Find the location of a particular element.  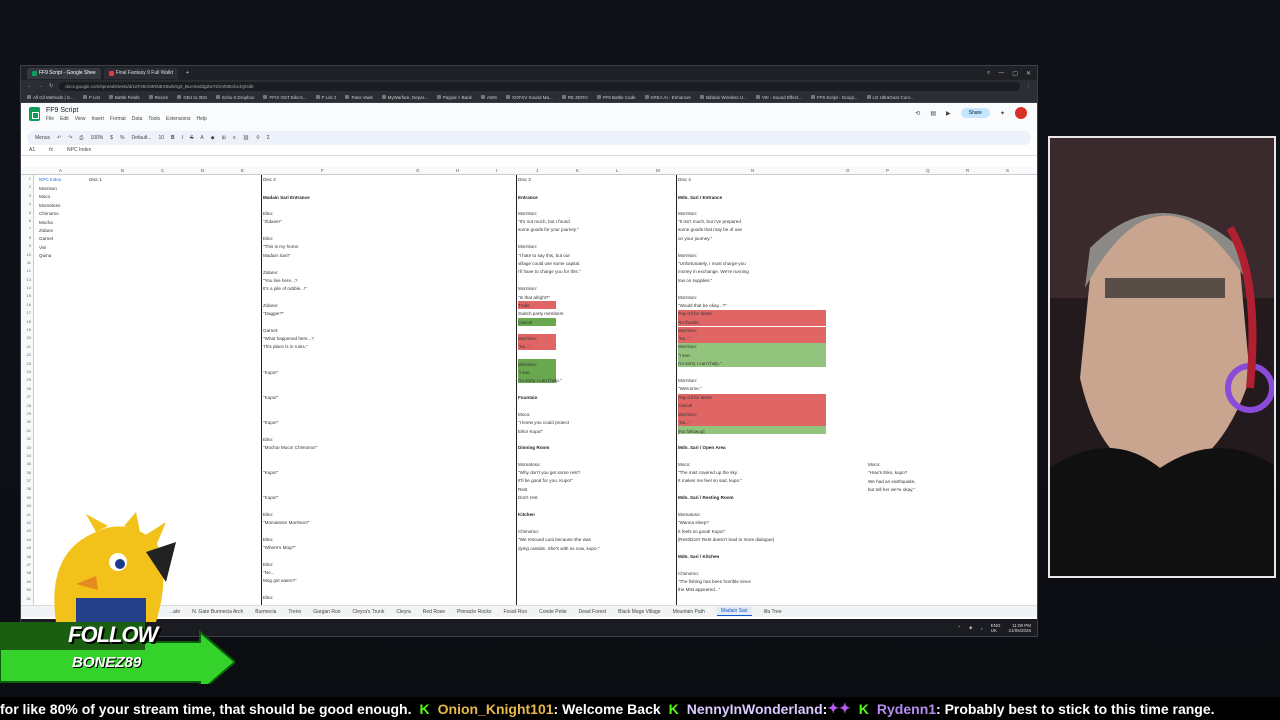

borders-icon: ⊞ is located at coordinates (224, 138).